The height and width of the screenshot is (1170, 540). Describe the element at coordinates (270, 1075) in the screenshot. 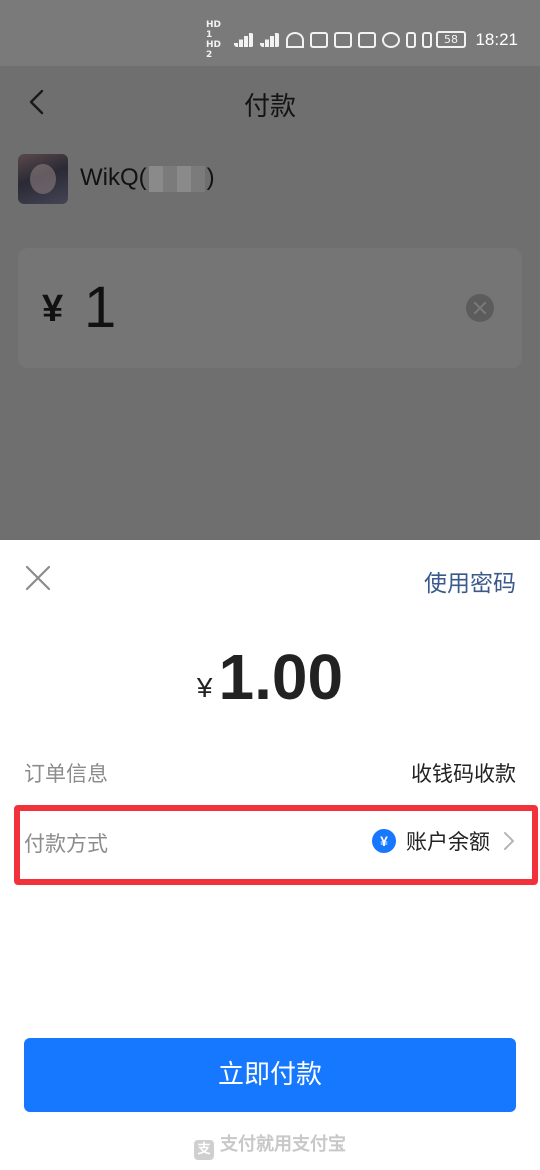

I see `pay-now-button: 立即付款` at that location.